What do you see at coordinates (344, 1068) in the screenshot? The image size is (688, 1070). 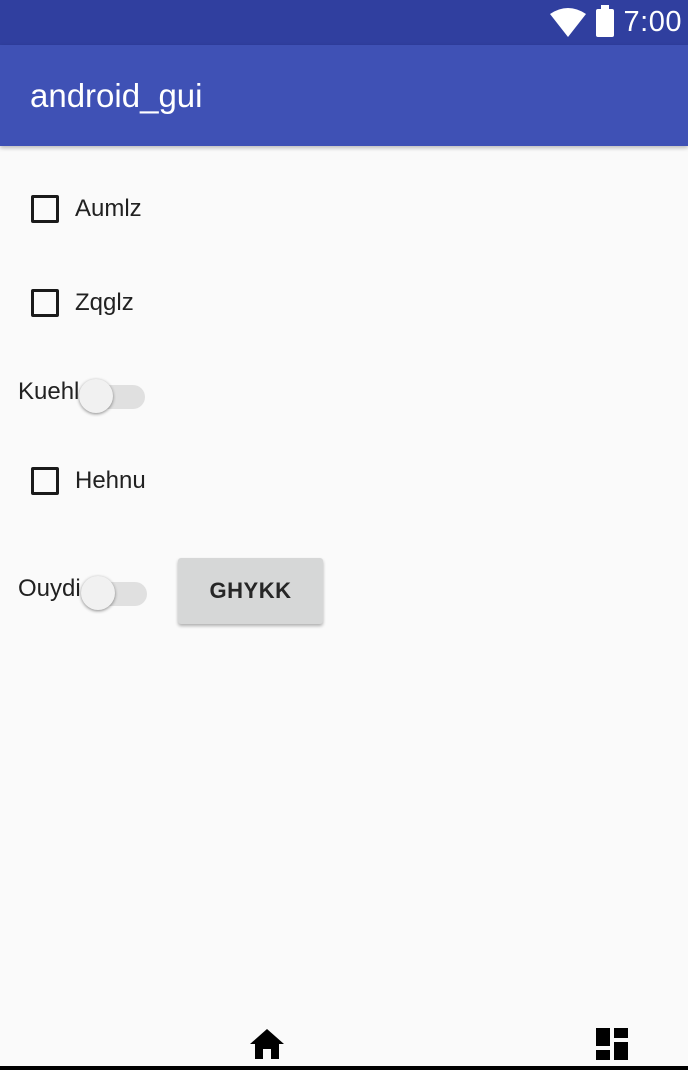 I see `nav-bar-divider` at bounding box center [344, 1068].